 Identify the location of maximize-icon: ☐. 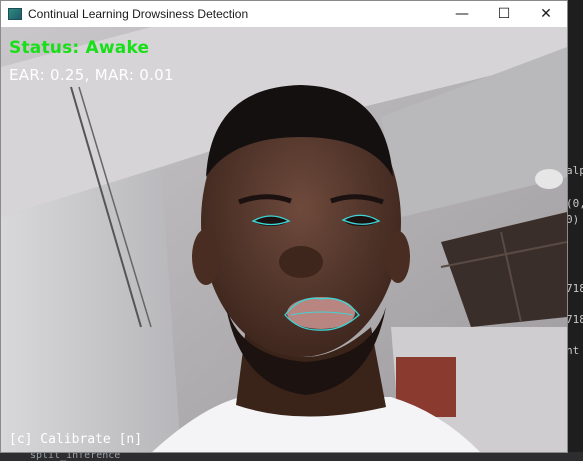
(504, 14).